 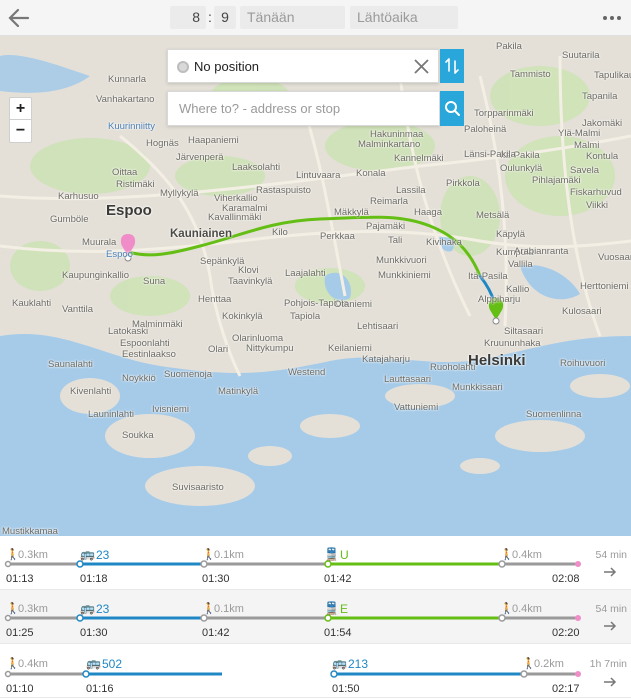 I want to click on map-label: Kulosaari, so click(x=582, y=311).